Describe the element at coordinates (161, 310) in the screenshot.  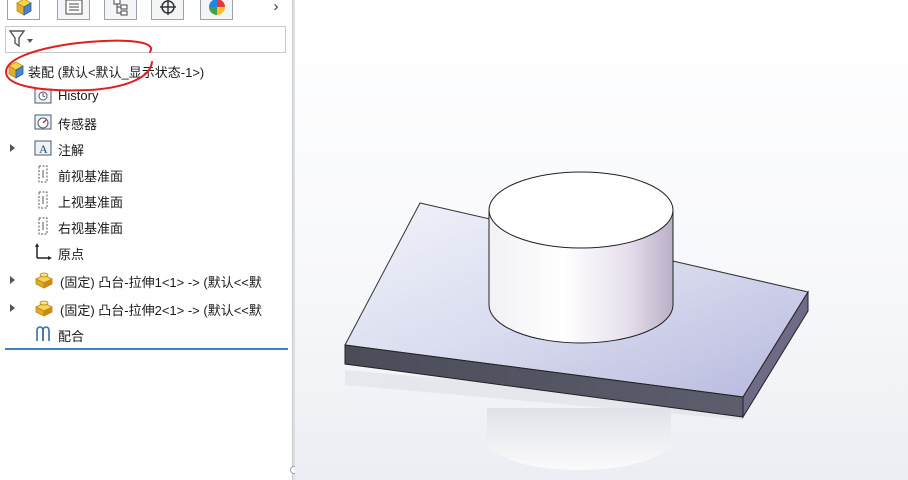
I see `tree-item-label: (固定) 凸台-拉伸2<1> -> (默认<<默` at that location.